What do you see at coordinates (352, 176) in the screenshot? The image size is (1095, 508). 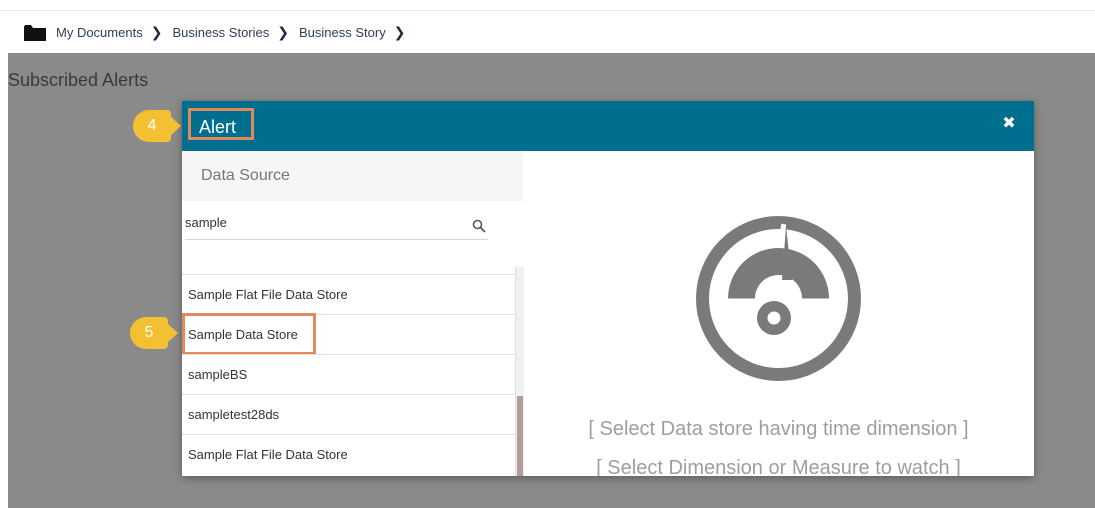 I see `data-source-header: Data Source` at bounding box center [352, 176].